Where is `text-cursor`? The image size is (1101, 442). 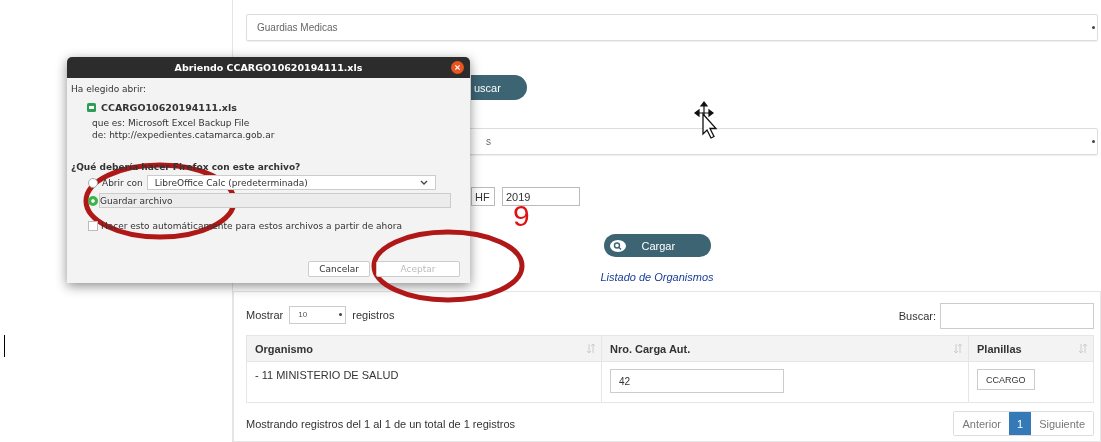 text-cursor is located at coordinates (4, 346).